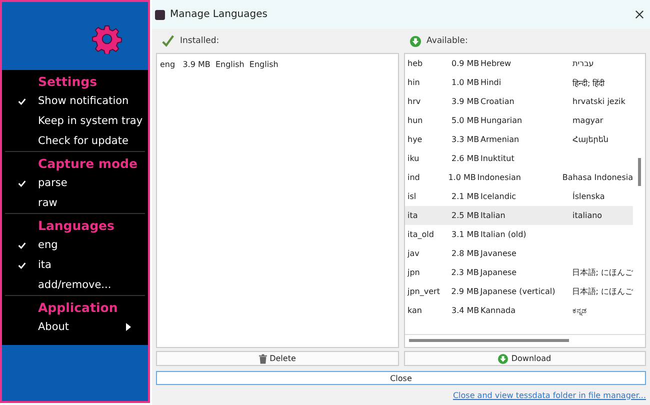 Image resolution: width=650 pixels, height=405 pixels. What do you see at coordinates (518, 177) in the screenshot?
I see `language-row: ind 1.0 MB Indonesian Bahasa Indonesia` at bounding box center [518, 177].